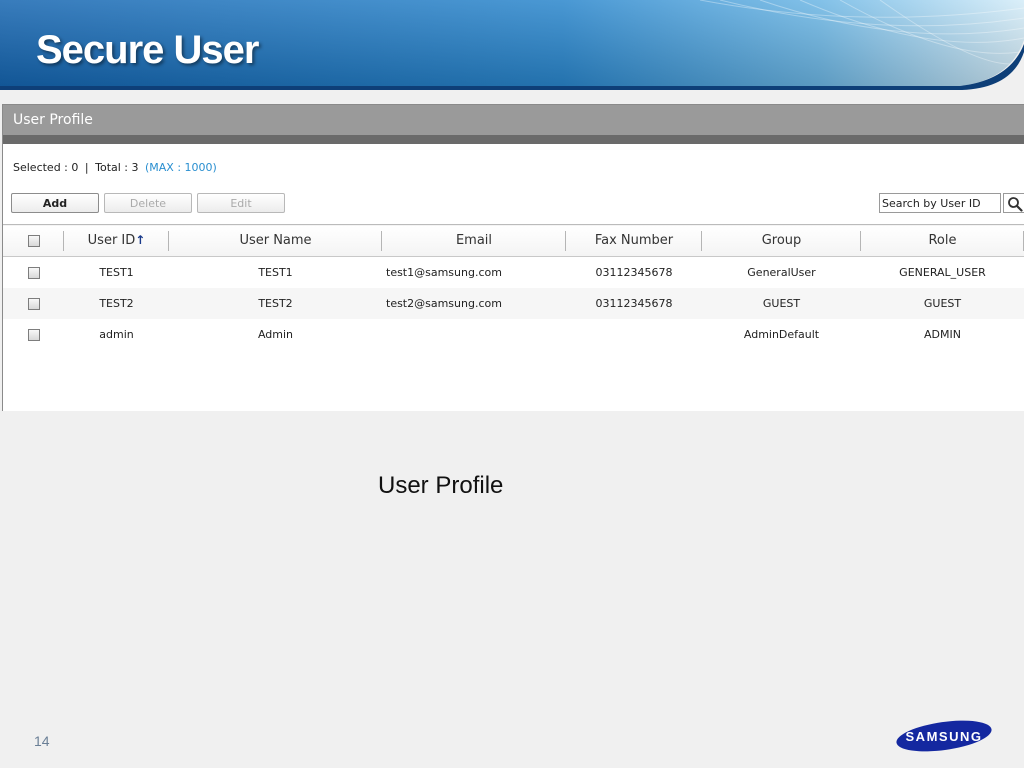  What do you see at coordinates (512, 46) in the screenshot?
I see `slide-header: Secure User` at bounding box center [512, 46].